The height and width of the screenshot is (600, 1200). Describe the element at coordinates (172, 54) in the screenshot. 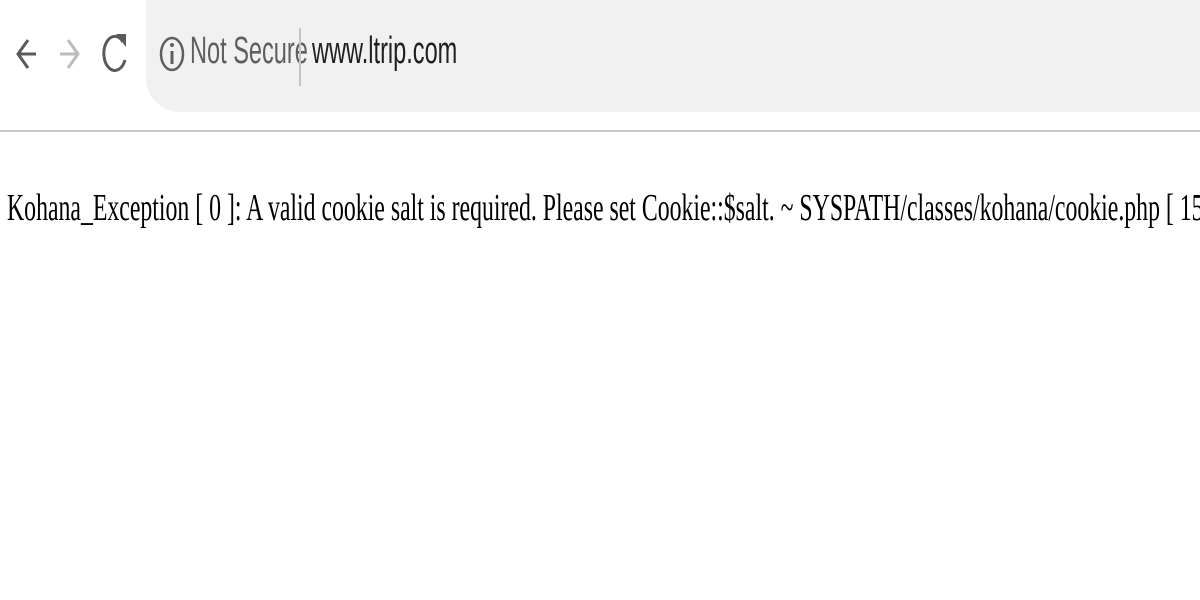

I see `info-icon` at that location.